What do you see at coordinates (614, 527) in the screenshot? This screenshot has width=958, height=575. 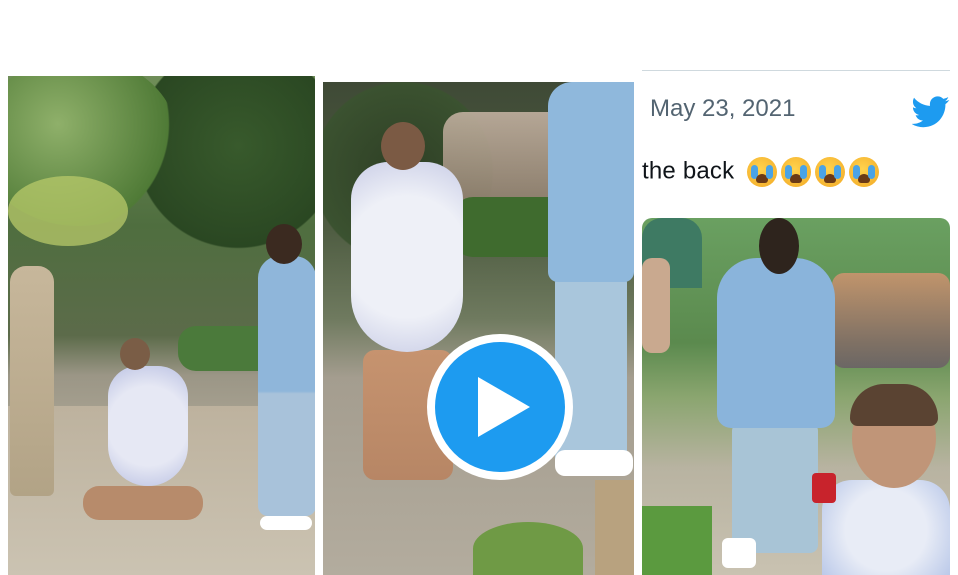 I see `stone-pillar` at bounding box center [614, 527].